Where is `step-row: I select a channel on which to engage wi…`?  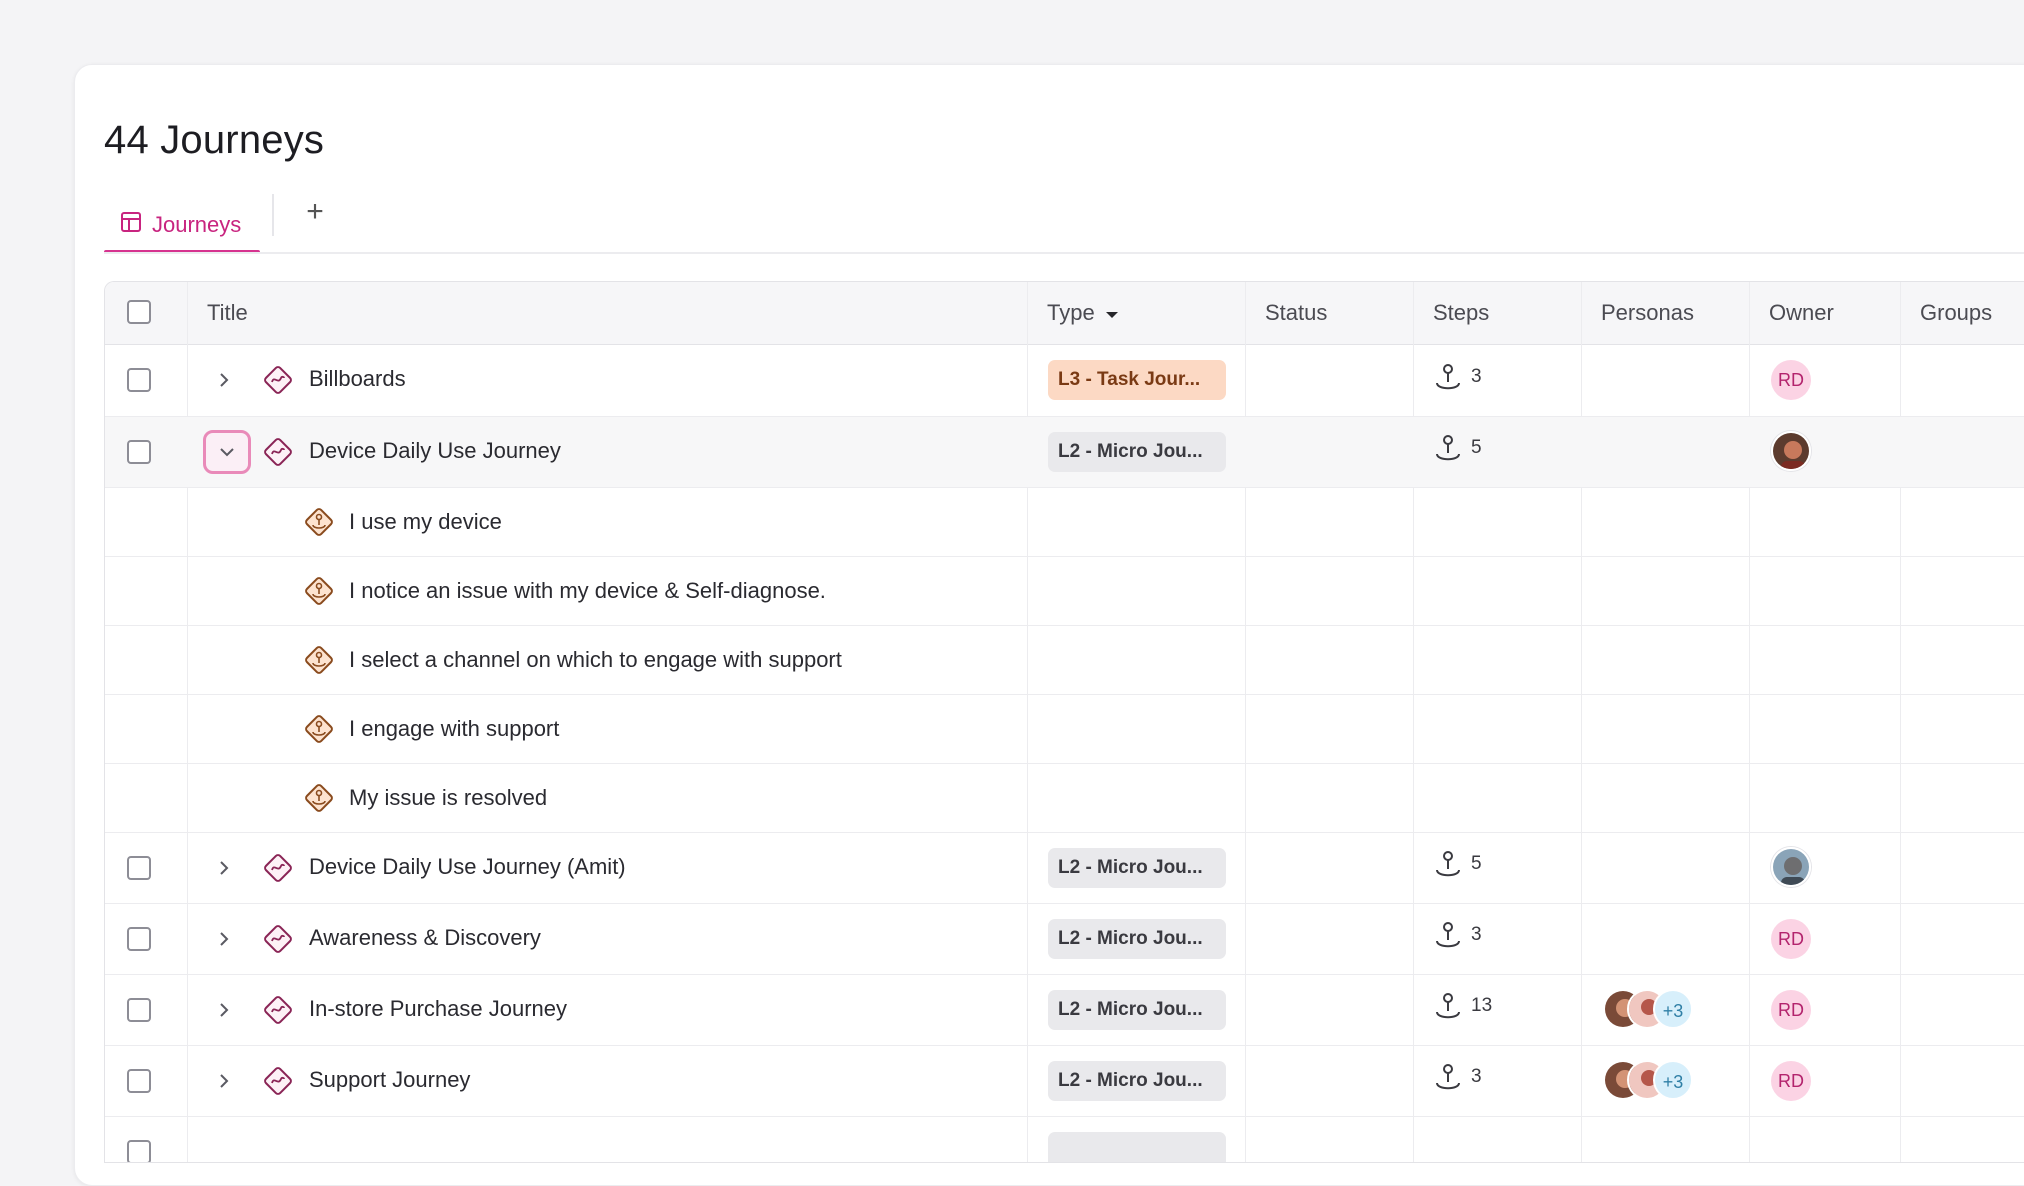
step-row: I select a channel on which to engage wi… is located at coordinates (1064, 660).